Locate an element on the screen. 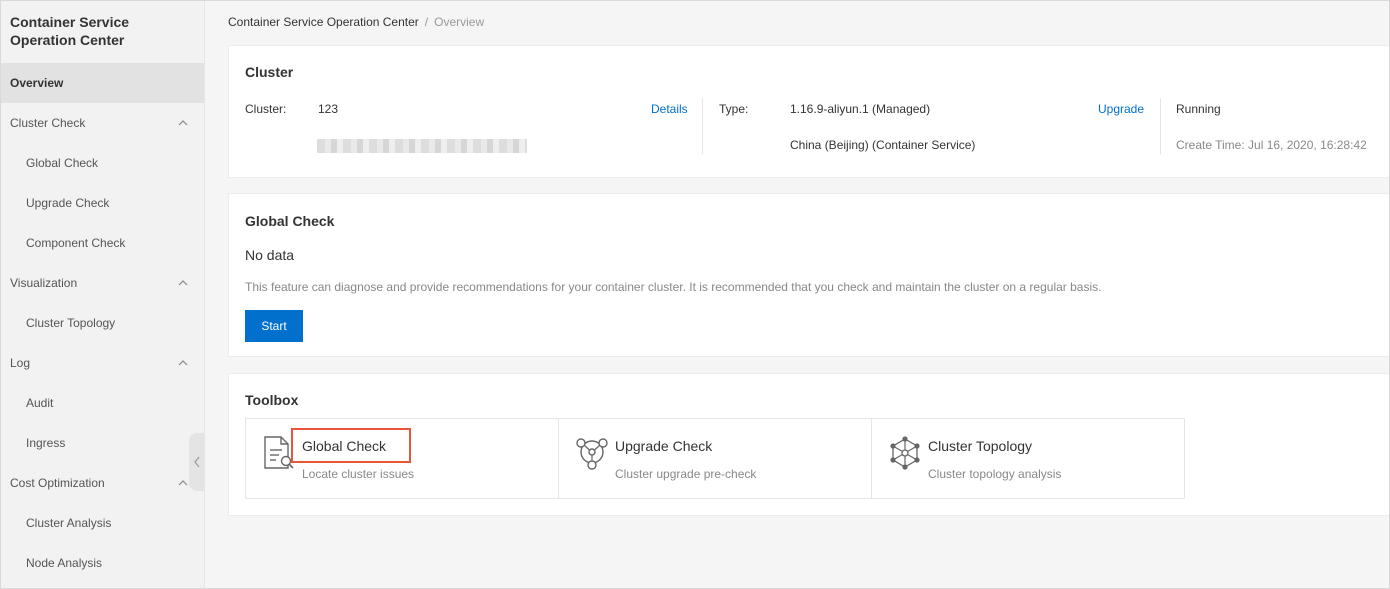 The image size is (1390, 589). tool-upgrade-check: Upgrade Check Cluster upgrade pre-check is located at coordinates (715, 458).